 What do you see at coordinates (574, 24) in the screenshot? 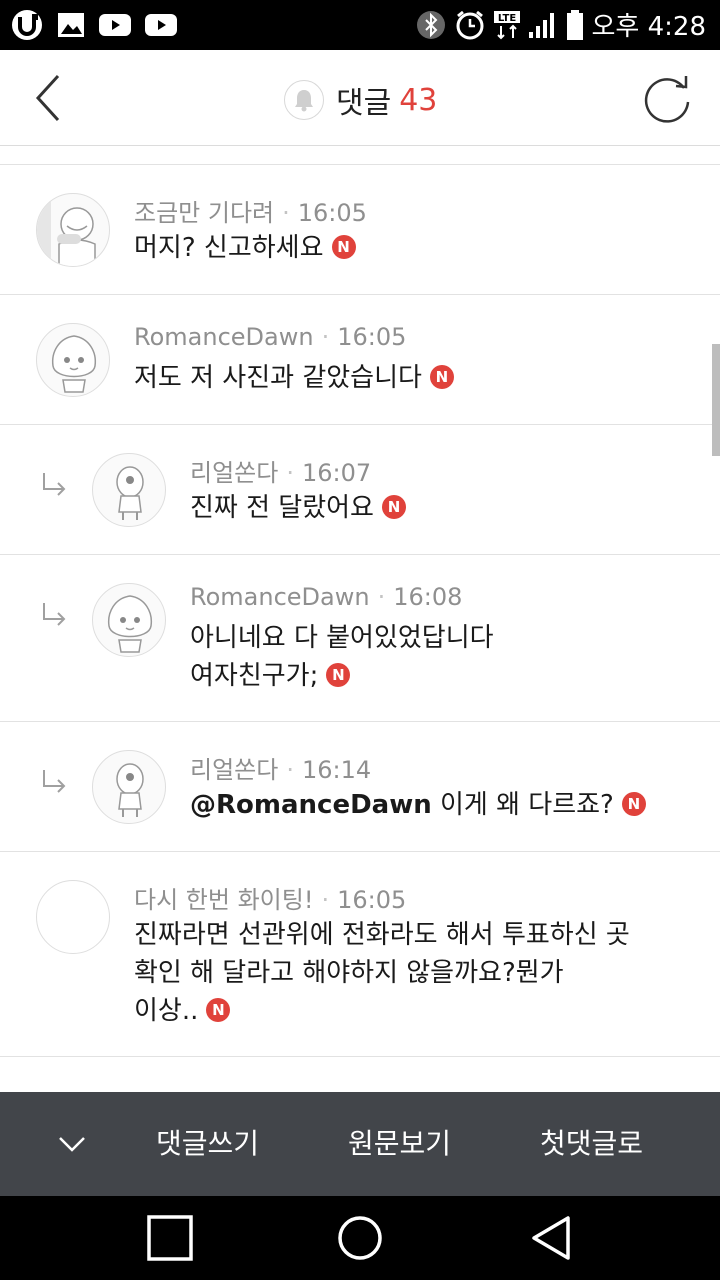
I see `battery-icon` at bounding box center [574, 24].